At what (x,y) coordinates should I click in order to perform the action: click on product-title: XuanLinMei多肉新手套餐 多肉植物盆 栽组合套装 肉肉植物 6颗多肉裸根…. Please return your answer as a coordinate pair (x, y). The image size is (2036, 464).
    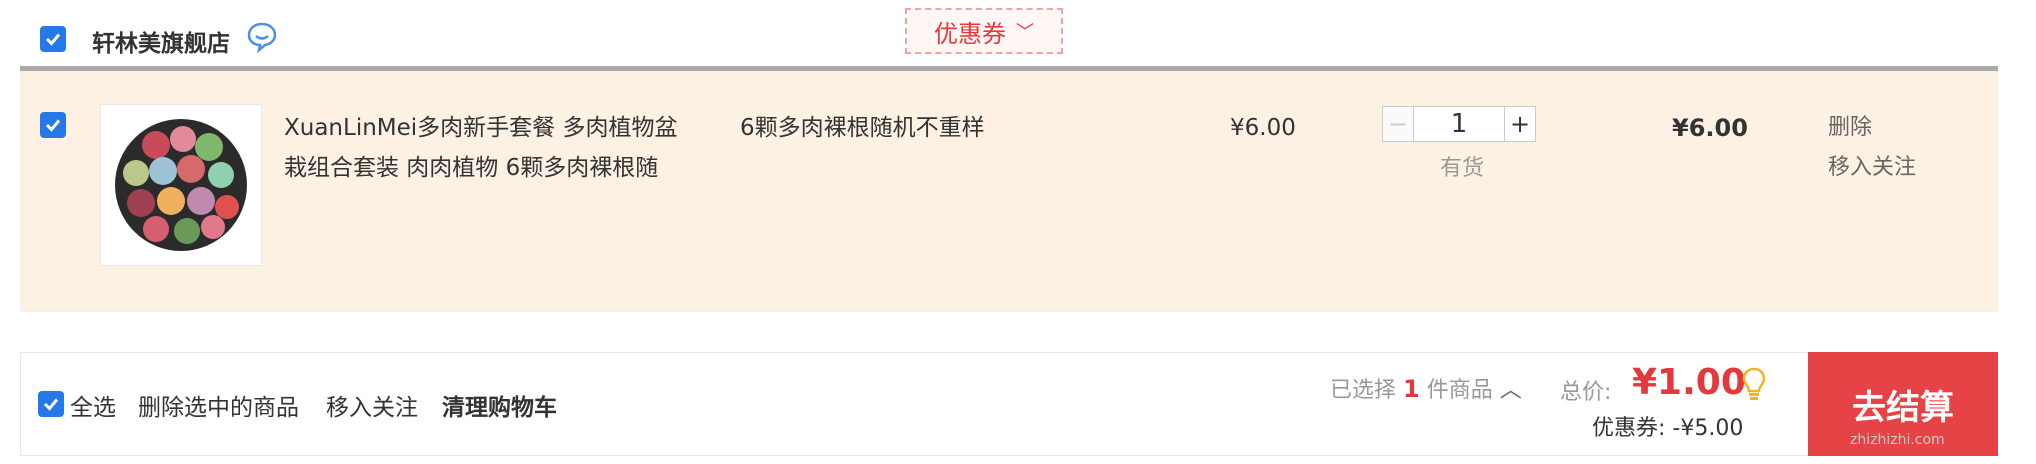
    Looking at the image, I should click on (494, 148).